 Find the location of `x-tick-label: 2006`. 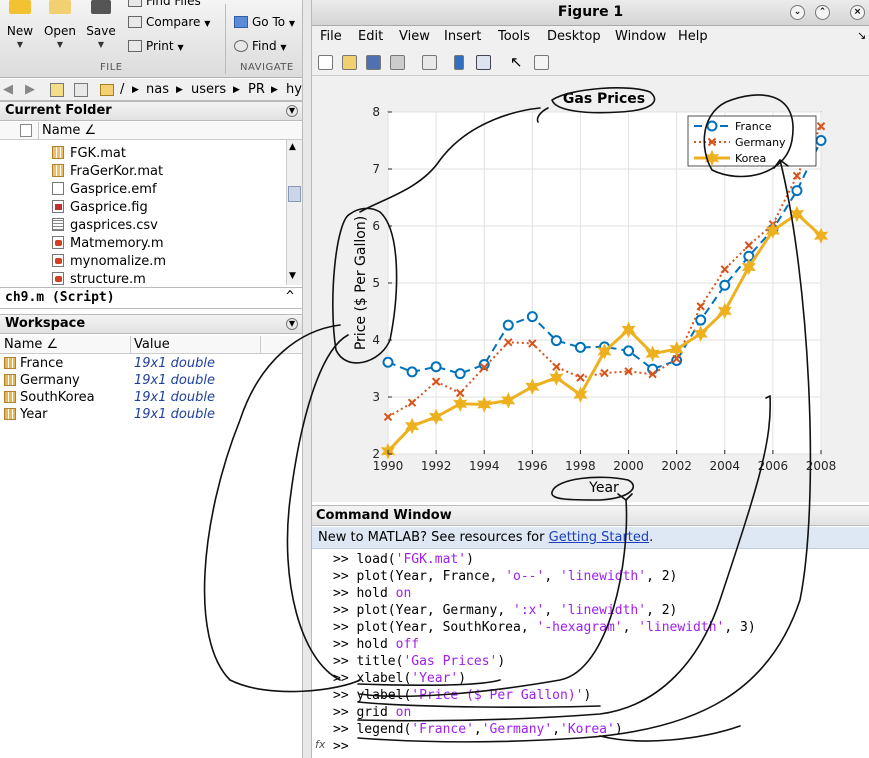

x-tick-label: 2006 is located at coordinates (773, 466).